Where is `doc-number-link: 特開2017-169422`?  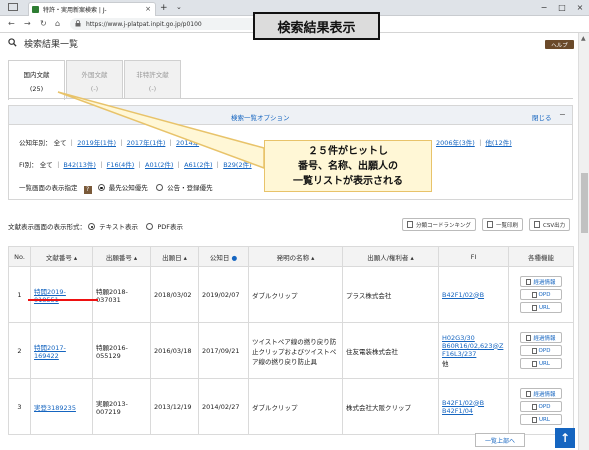
doc-number-link: 特開2017-169422 is located at coordinates (50, 352).